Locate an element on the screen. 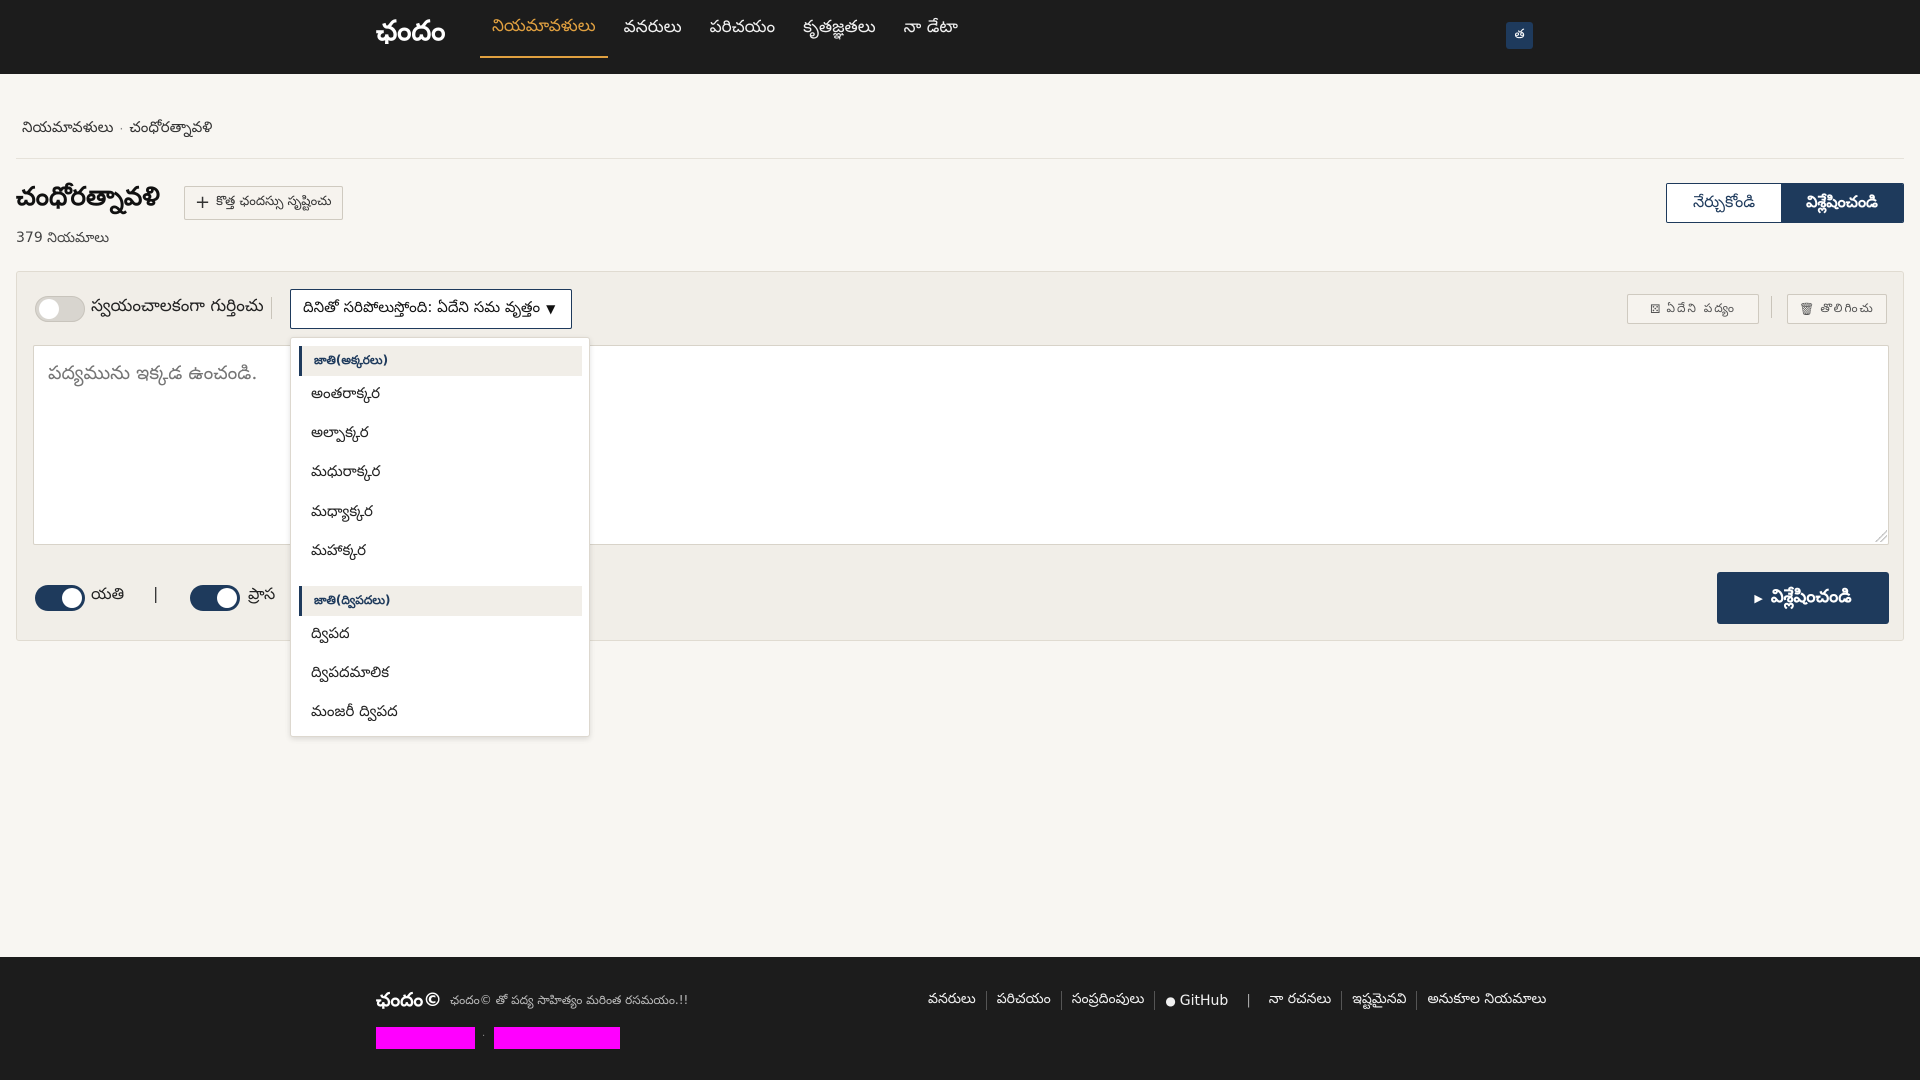  footer-brand: ఛందం© is located at coordinates (409, 1000).